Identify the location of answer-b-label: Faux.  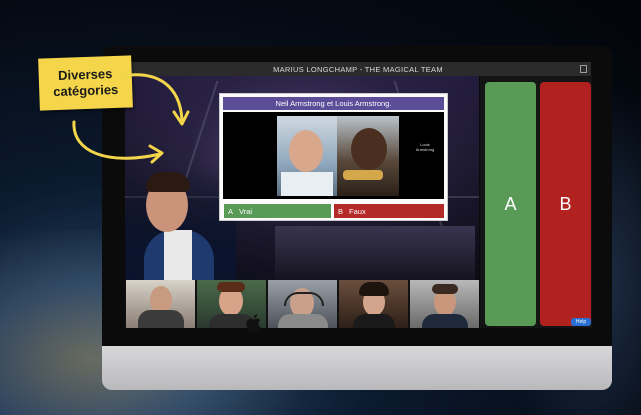
(357, 211).